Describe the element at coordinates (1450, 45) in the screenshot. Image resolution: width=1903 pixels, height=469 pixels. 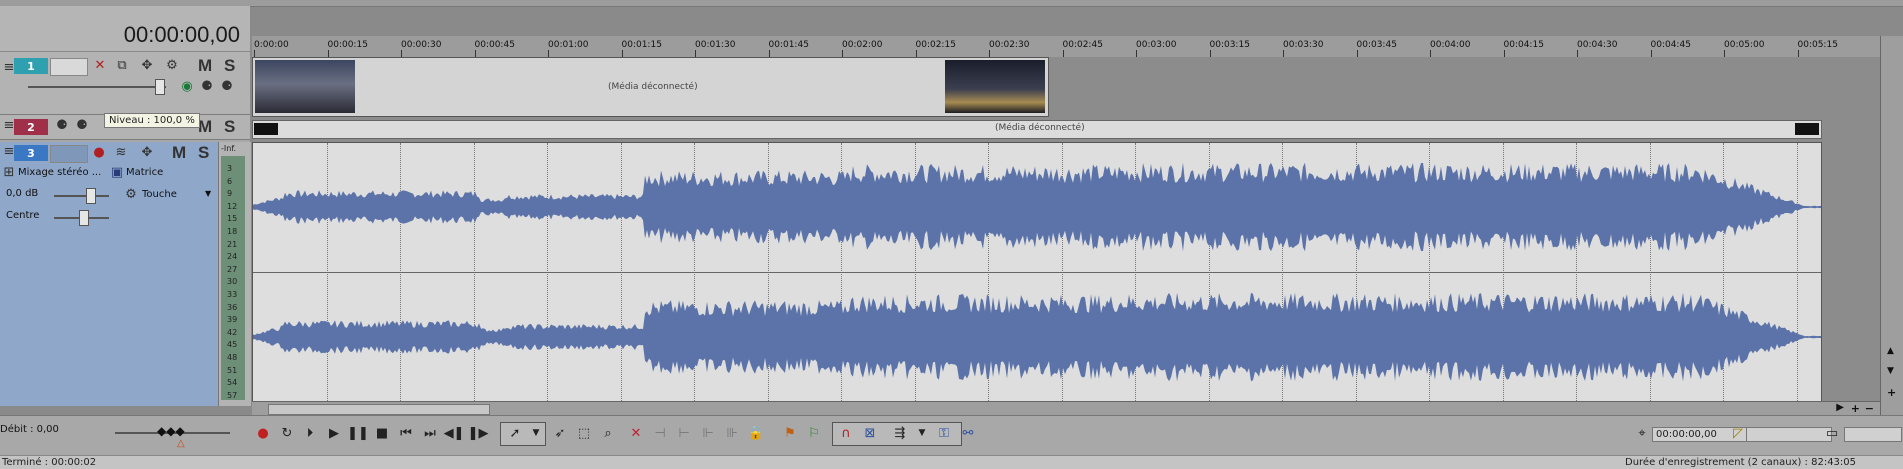
I see `ruler-label: 00:04:00` at that location.